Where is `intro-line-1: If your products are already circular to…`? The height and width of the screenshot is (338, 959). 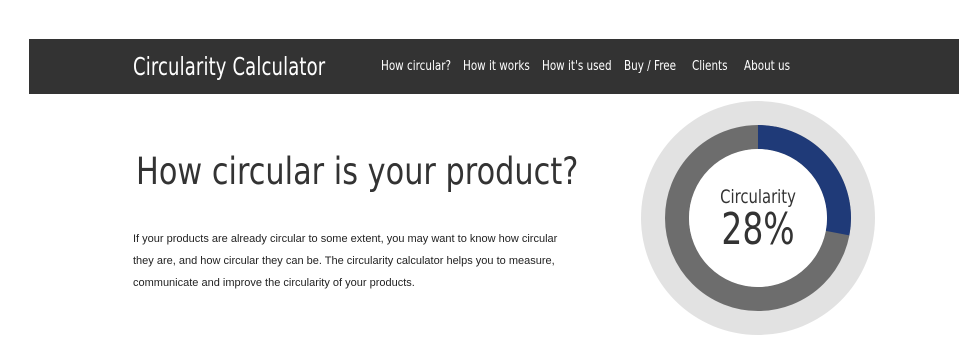 intro-line-1: If your products are already circular to… is located at coordinates (345, 239).